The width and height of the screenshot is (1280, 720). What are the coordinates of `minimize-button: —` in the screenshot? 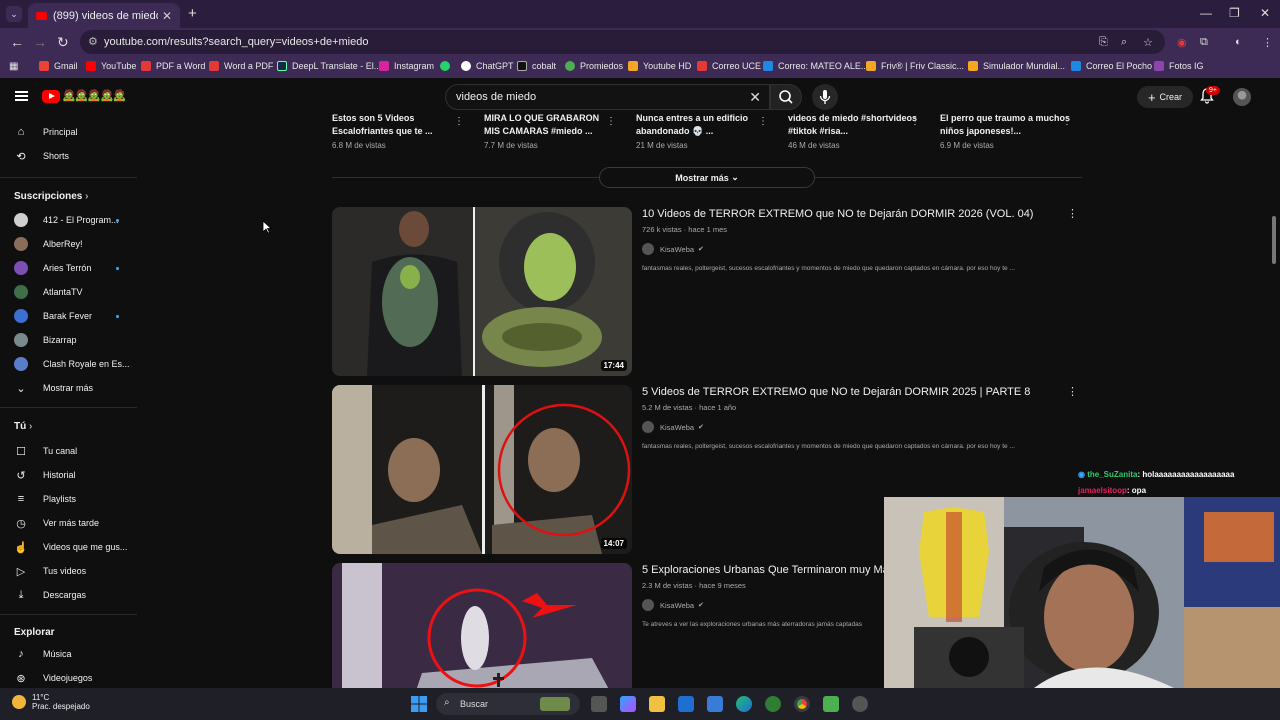 It's located at (1206, 13).